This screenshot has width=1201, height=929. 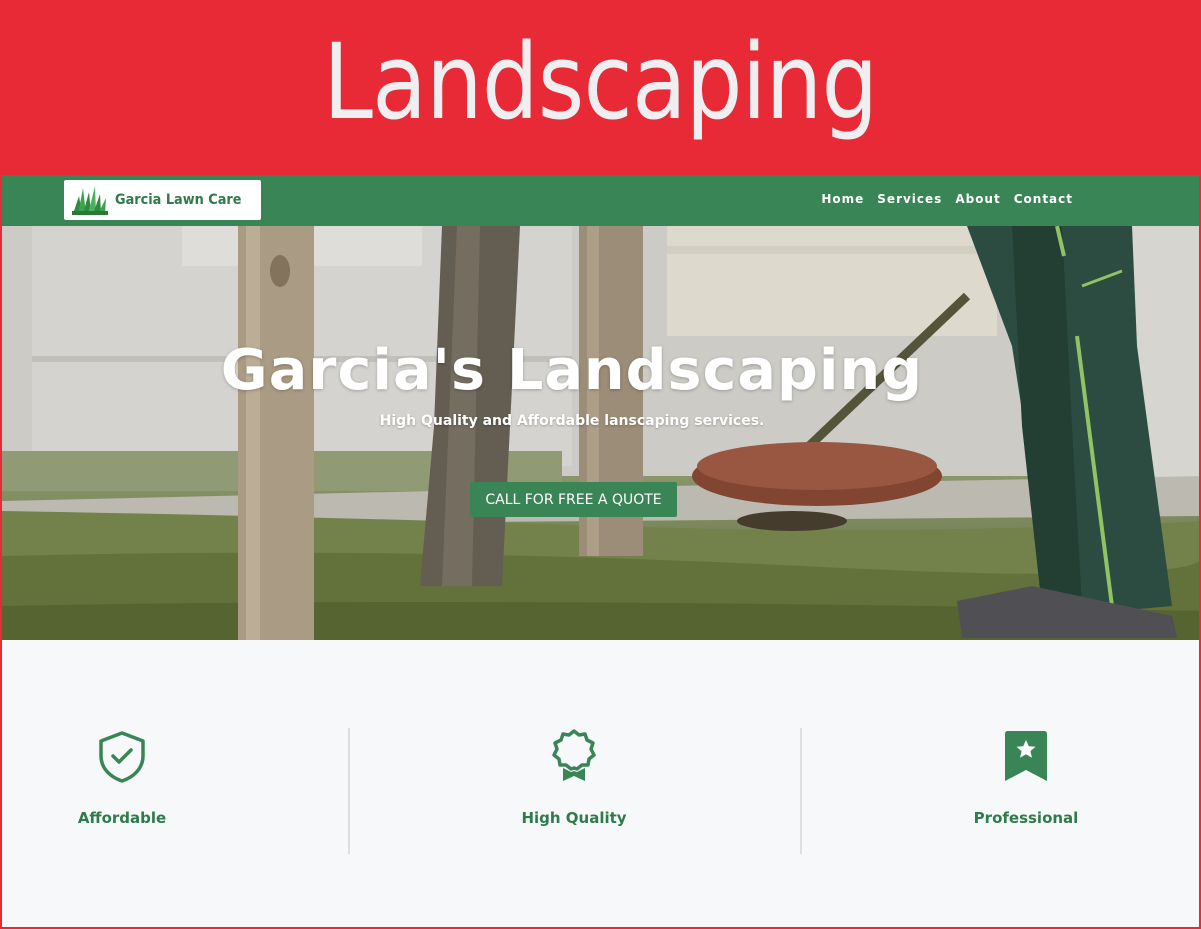 What do you see at coordinates (178, 200) in the screenshot?
I see `brand-name: Garcia Lawn Care` at bounding box center [178, 200].